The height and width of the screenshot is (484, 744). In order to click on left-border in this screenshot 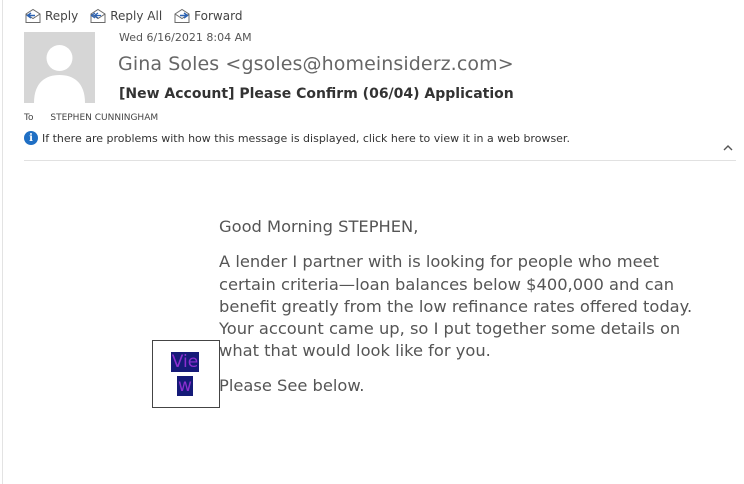, I will do `click(2, 242)`.